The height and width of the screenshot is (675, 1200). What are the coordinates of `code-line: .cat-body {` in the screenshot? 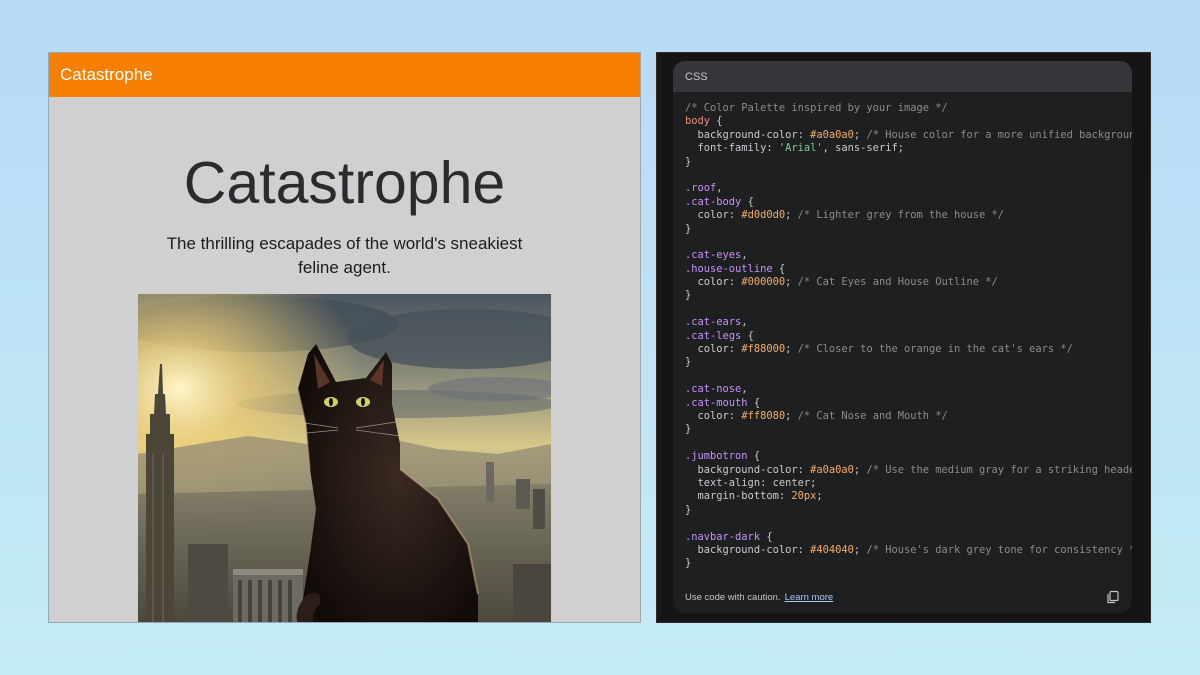 It's located at (908, 202).